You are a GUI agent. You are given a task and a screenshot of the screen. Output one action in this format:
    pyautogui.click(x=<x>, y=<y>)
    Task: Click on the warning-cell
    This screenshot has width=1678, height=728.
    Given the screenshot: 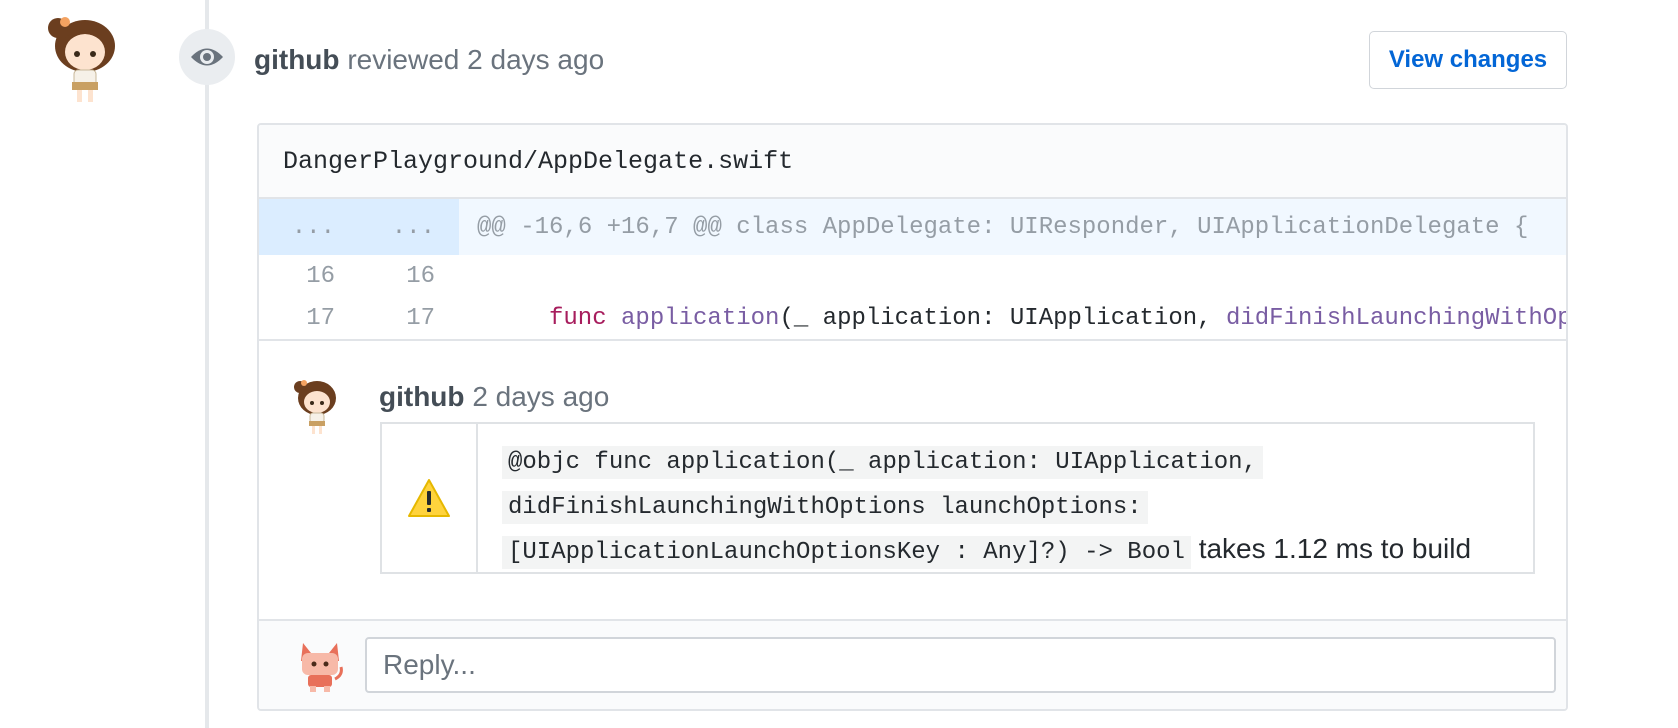 What is the action you would take?
    pyautogui.click(x=430, y=498)
    